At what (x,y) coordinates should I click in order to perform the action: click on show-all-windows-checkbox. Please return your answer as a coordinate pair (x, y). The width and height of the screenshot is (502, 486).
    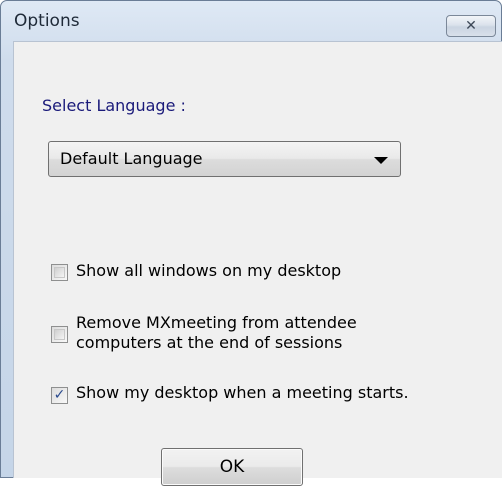
    Looking at the image, I should click on (59, 272).